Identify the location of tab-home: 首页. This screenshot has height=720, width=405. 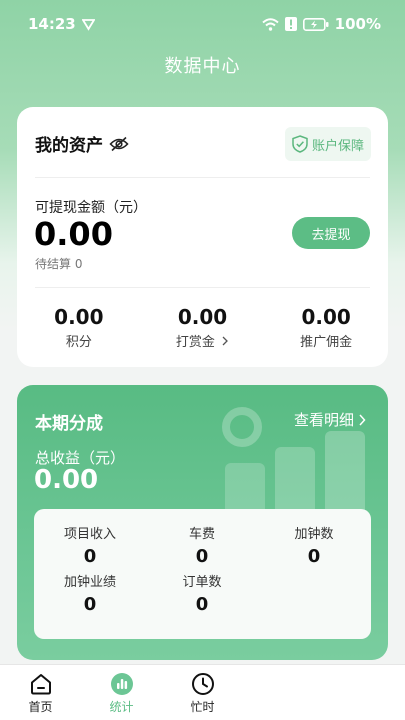
(40, 692).